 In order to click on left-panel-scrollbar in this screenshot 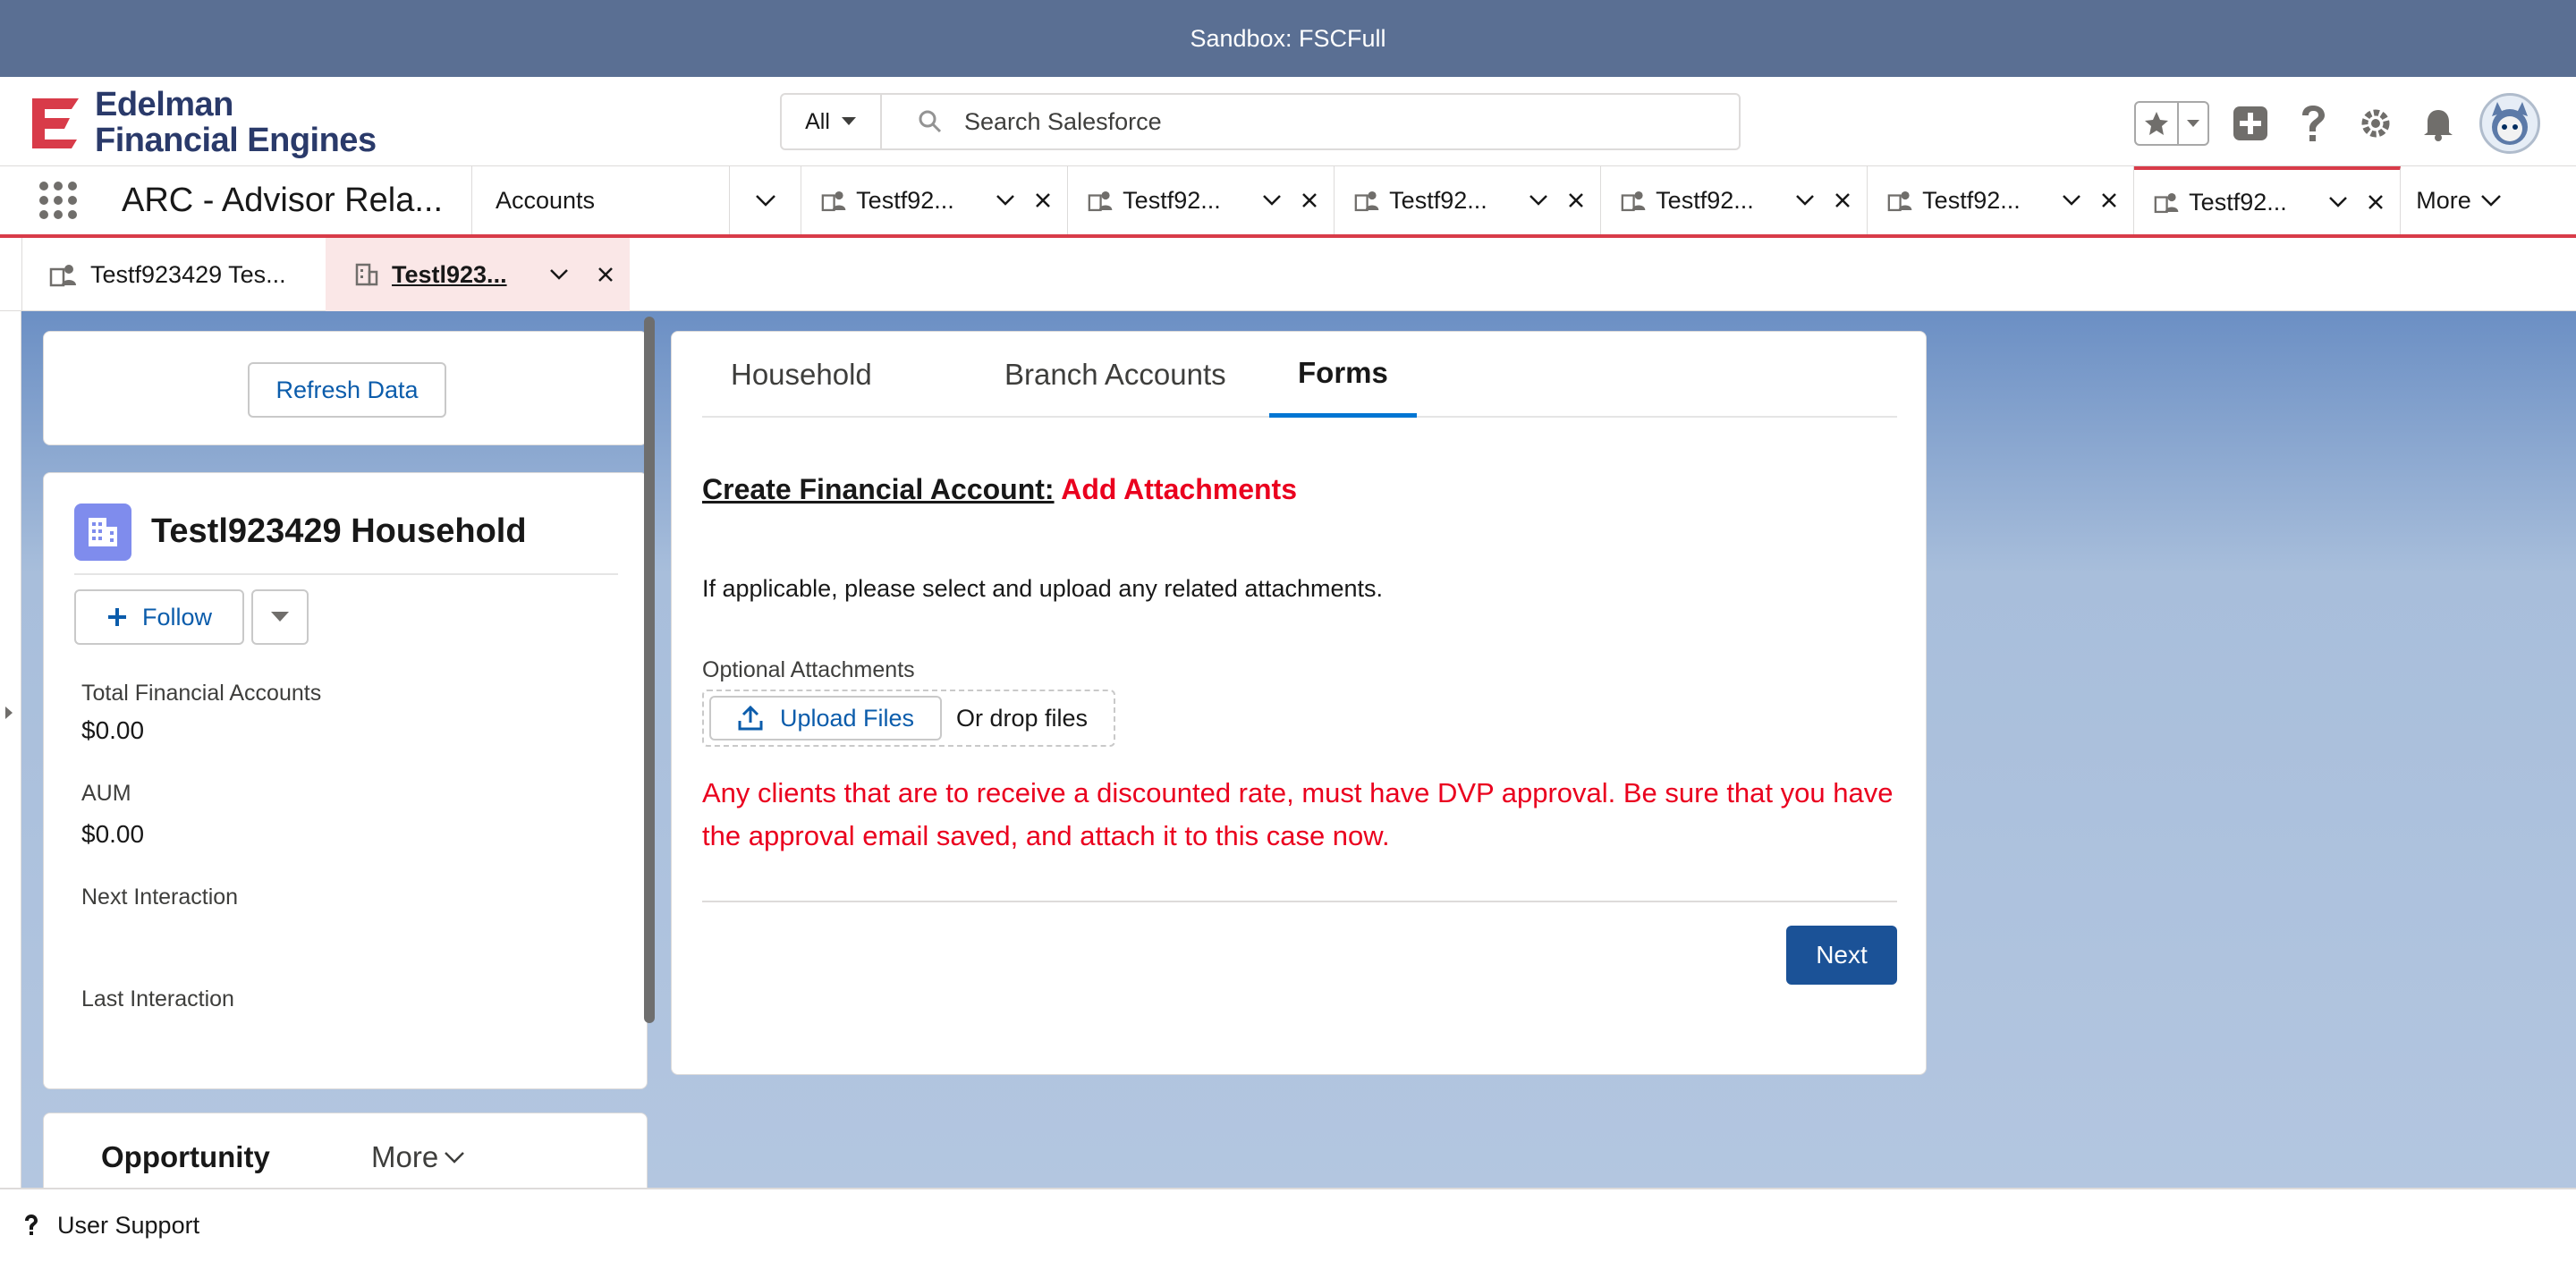, I will do `click(649, 670)`.